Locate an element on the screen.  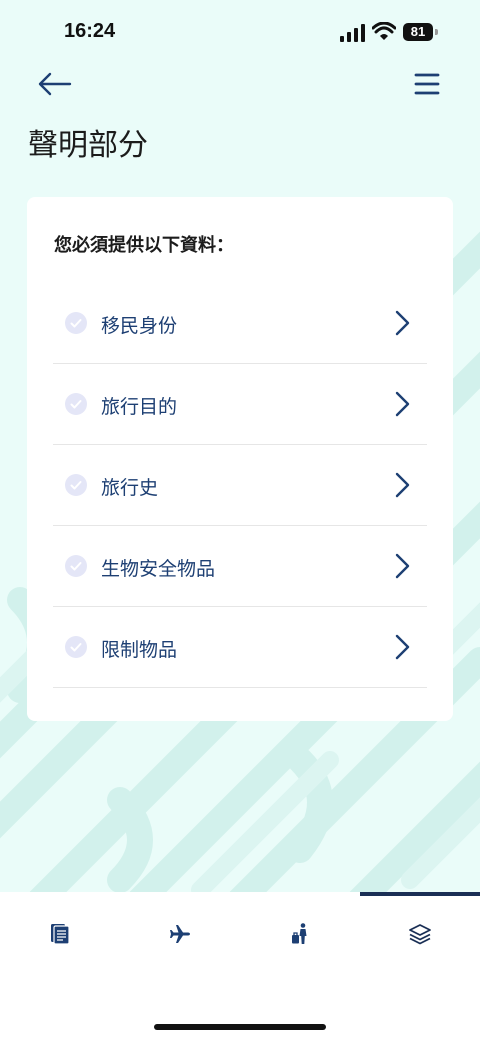
arrow-left-icon is located at coordinates (55, 84).